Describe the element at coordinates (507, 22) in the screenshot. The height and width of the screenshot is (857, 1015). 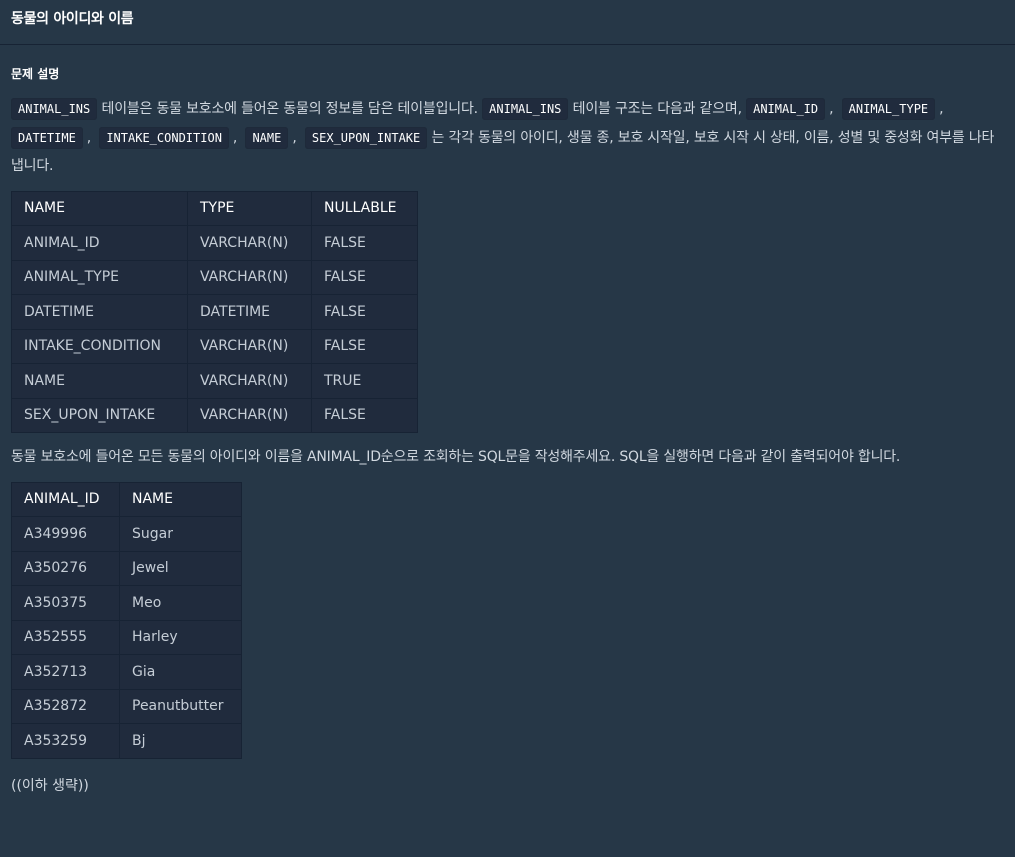
I see `page-header: 동물의 아이디와 이름` at that location.